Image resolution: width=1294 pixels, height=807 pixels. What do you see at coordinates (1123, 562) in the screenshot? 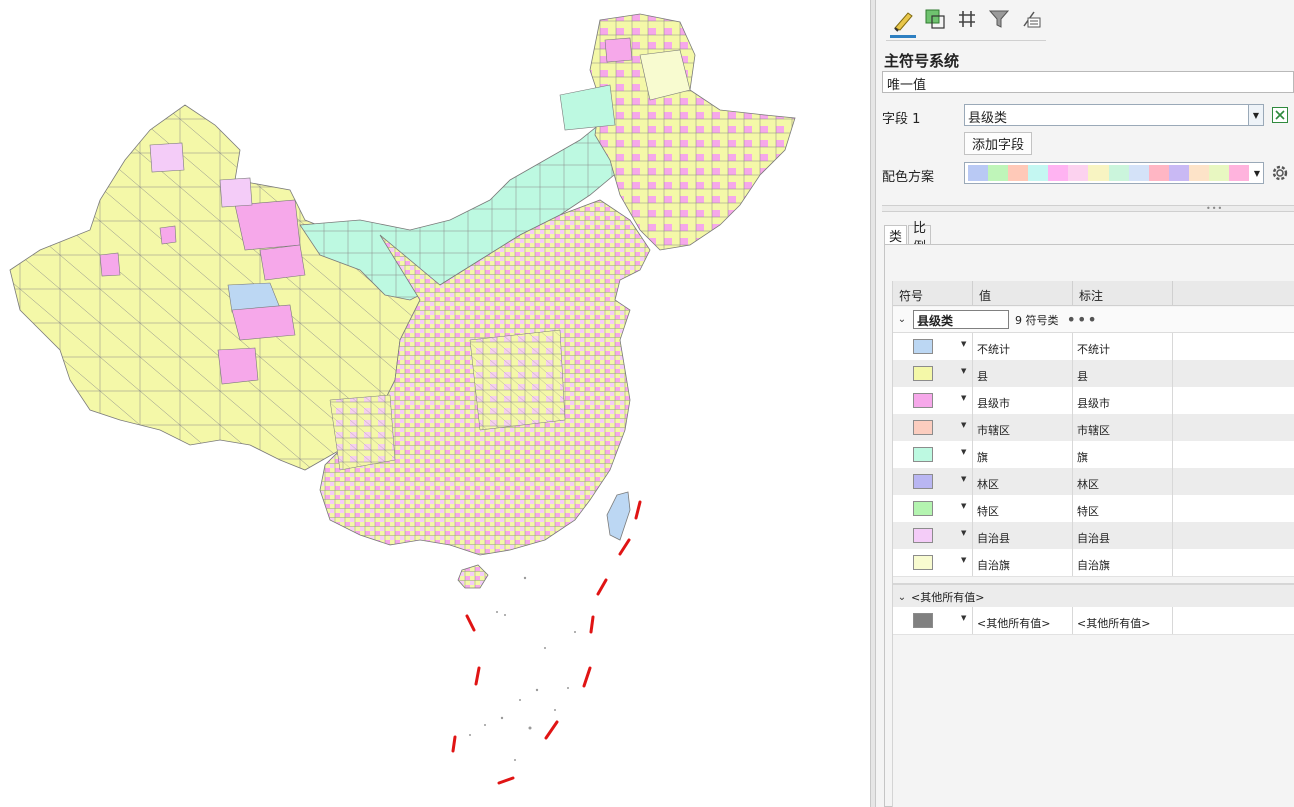
I see `class-label: 自治旗` at bounding box center [1123, 562].